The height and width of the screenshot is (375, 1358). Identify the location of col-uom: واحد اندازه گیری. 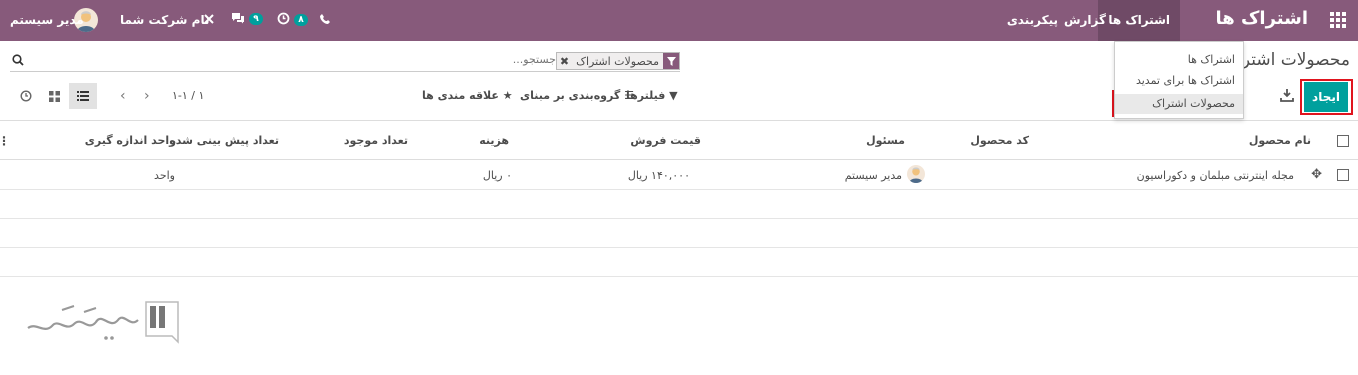
(130, 140).